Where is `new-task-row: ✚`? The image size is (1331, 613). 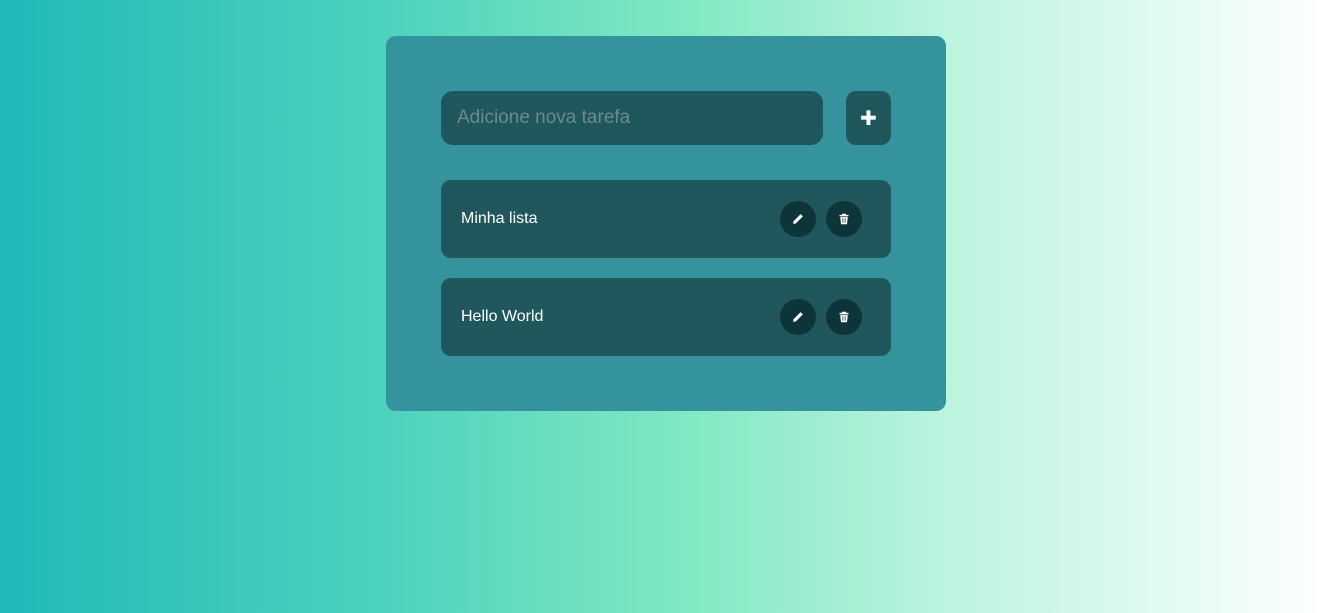 new-task-row: ✚ is located at coordinates (666, 118).